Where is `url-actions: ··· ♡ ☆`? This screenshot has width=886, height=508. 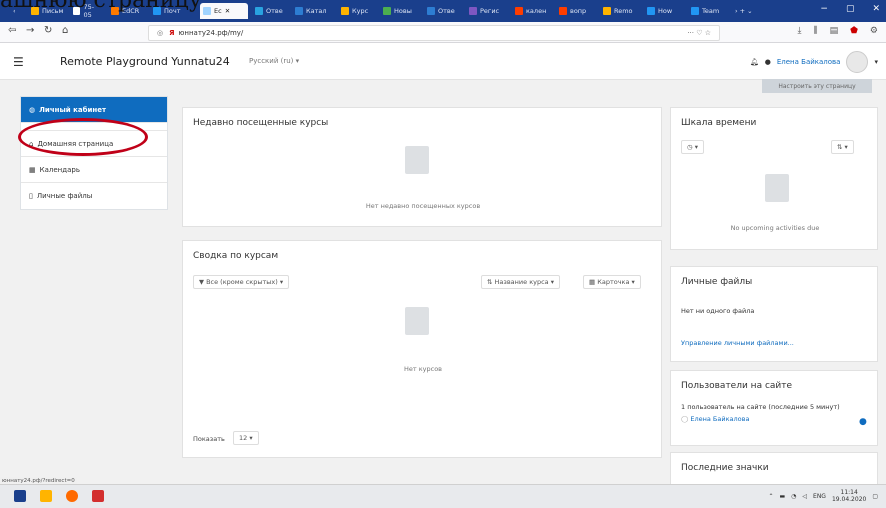
url-actions: ··· ♡ ☆ is located at coordinates (699, 33).